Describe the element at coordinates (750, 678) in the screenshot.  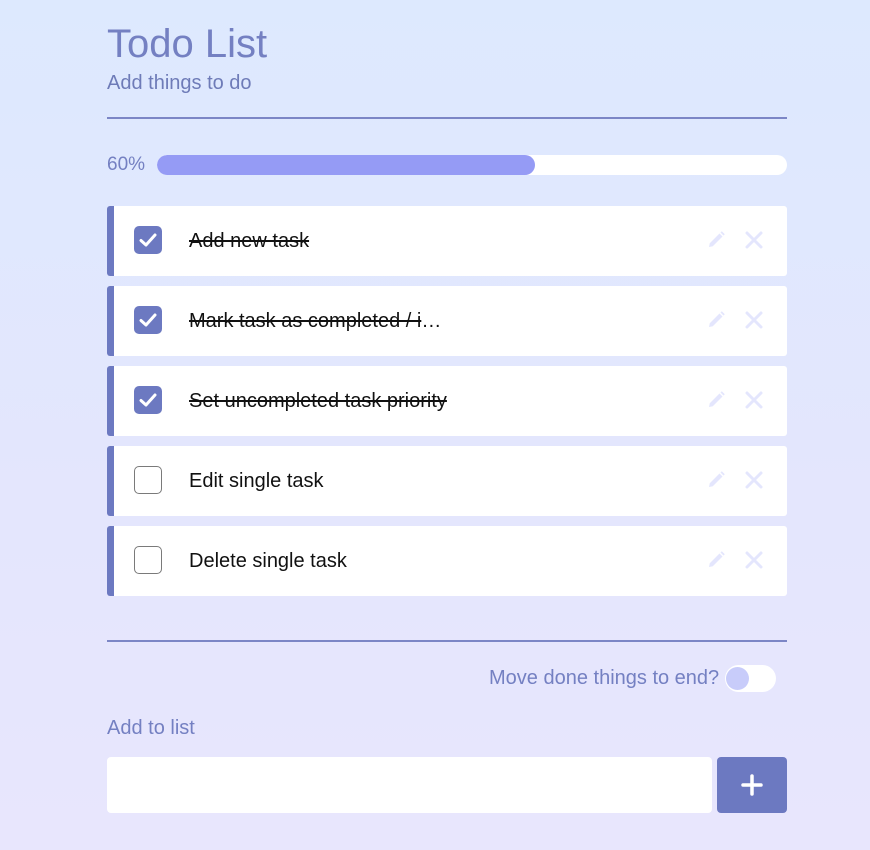
I see `move-done-toggle` at that location.